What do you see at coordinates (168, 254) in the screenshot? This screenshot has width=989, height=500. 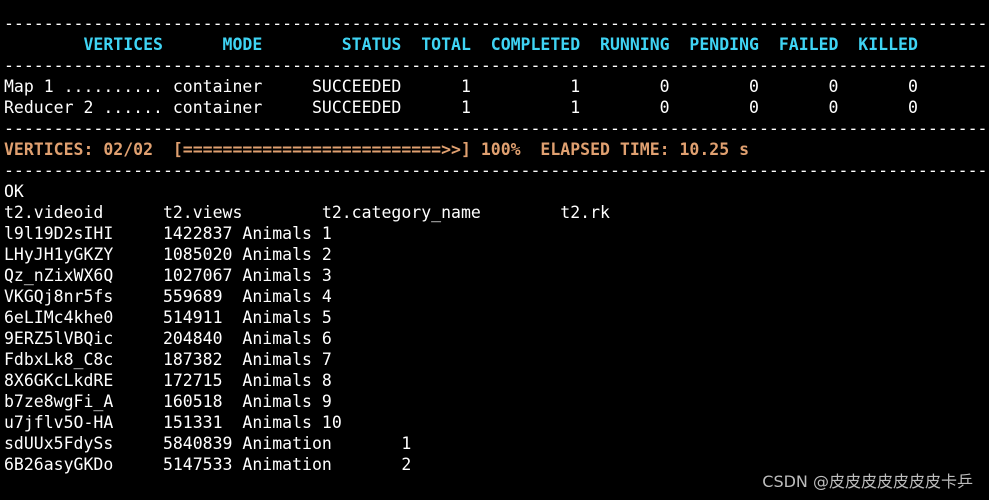 I see `result-row: LHyJH1yGKZY 1085020 Animals 2` at bounding box center [168, 254].